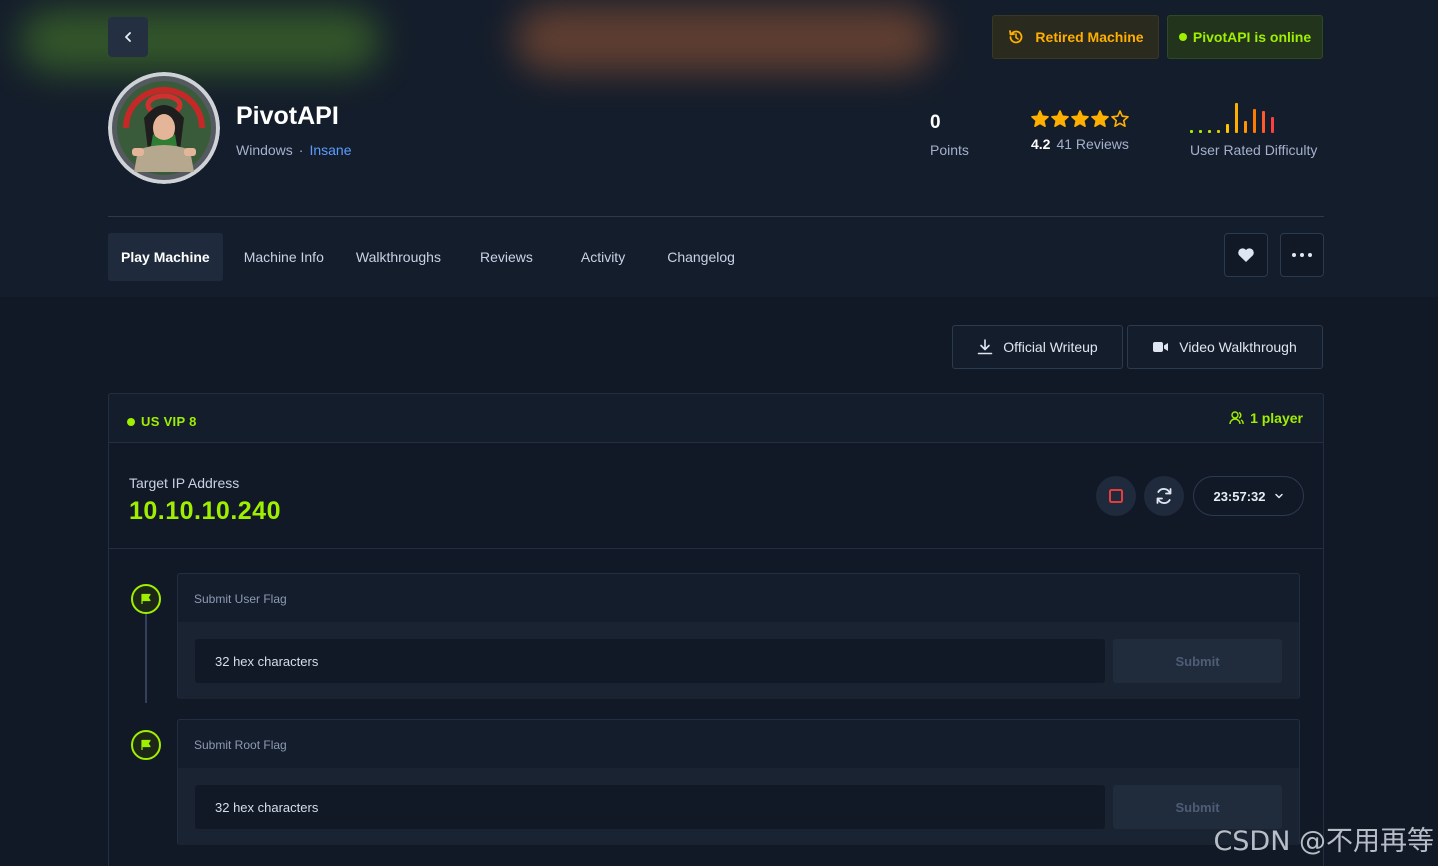 This screenshot has width=1438, height=866. I want to click on machine-avatar, so click(164, 128).